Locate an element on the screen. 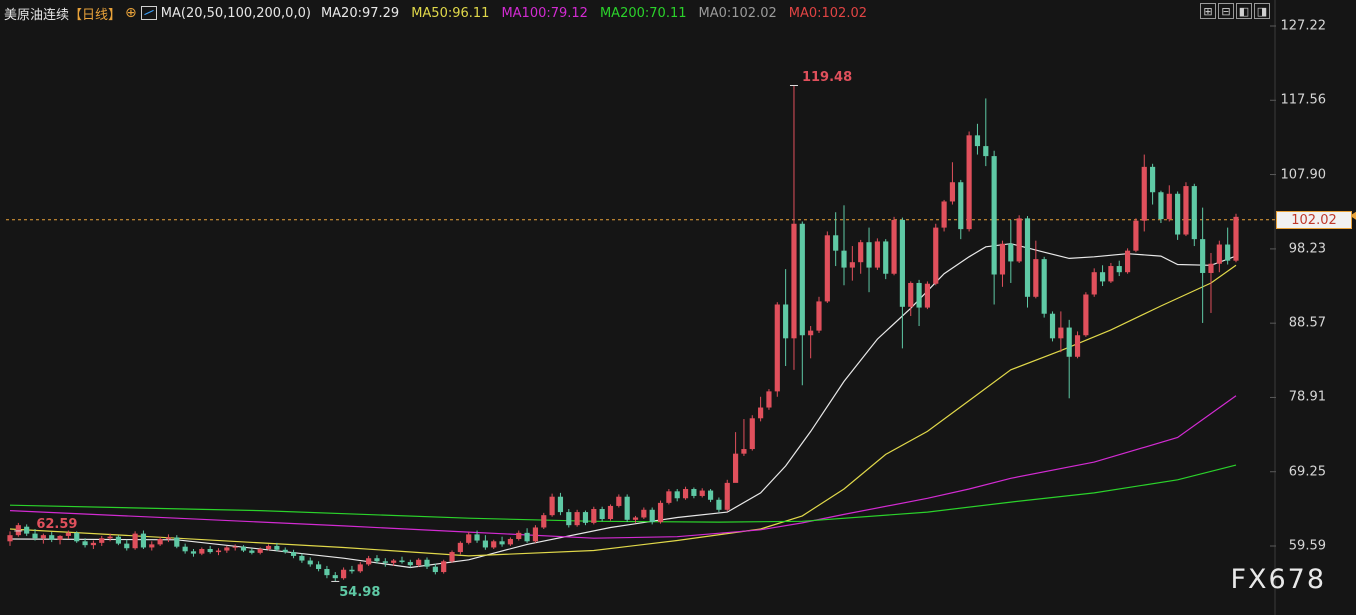 Image resolution: width=1356 pixels, height=615 pixels. add-indicator-icon: ⊕ is located at coordinates (131, 13).